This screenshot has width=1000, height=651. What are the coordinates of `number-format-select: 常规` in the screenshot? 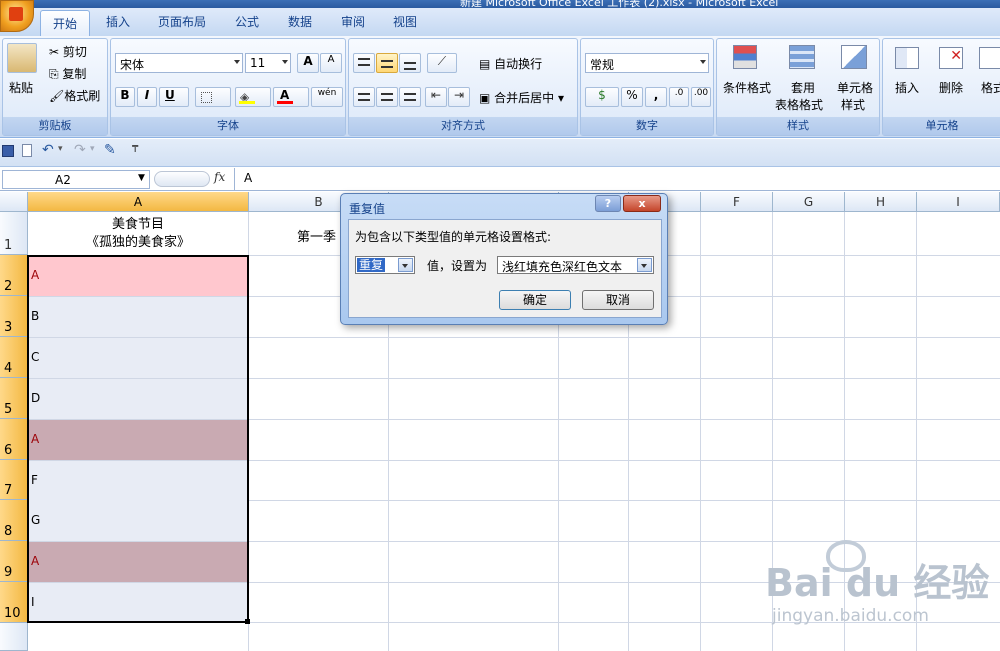 It's located at (647, 63).